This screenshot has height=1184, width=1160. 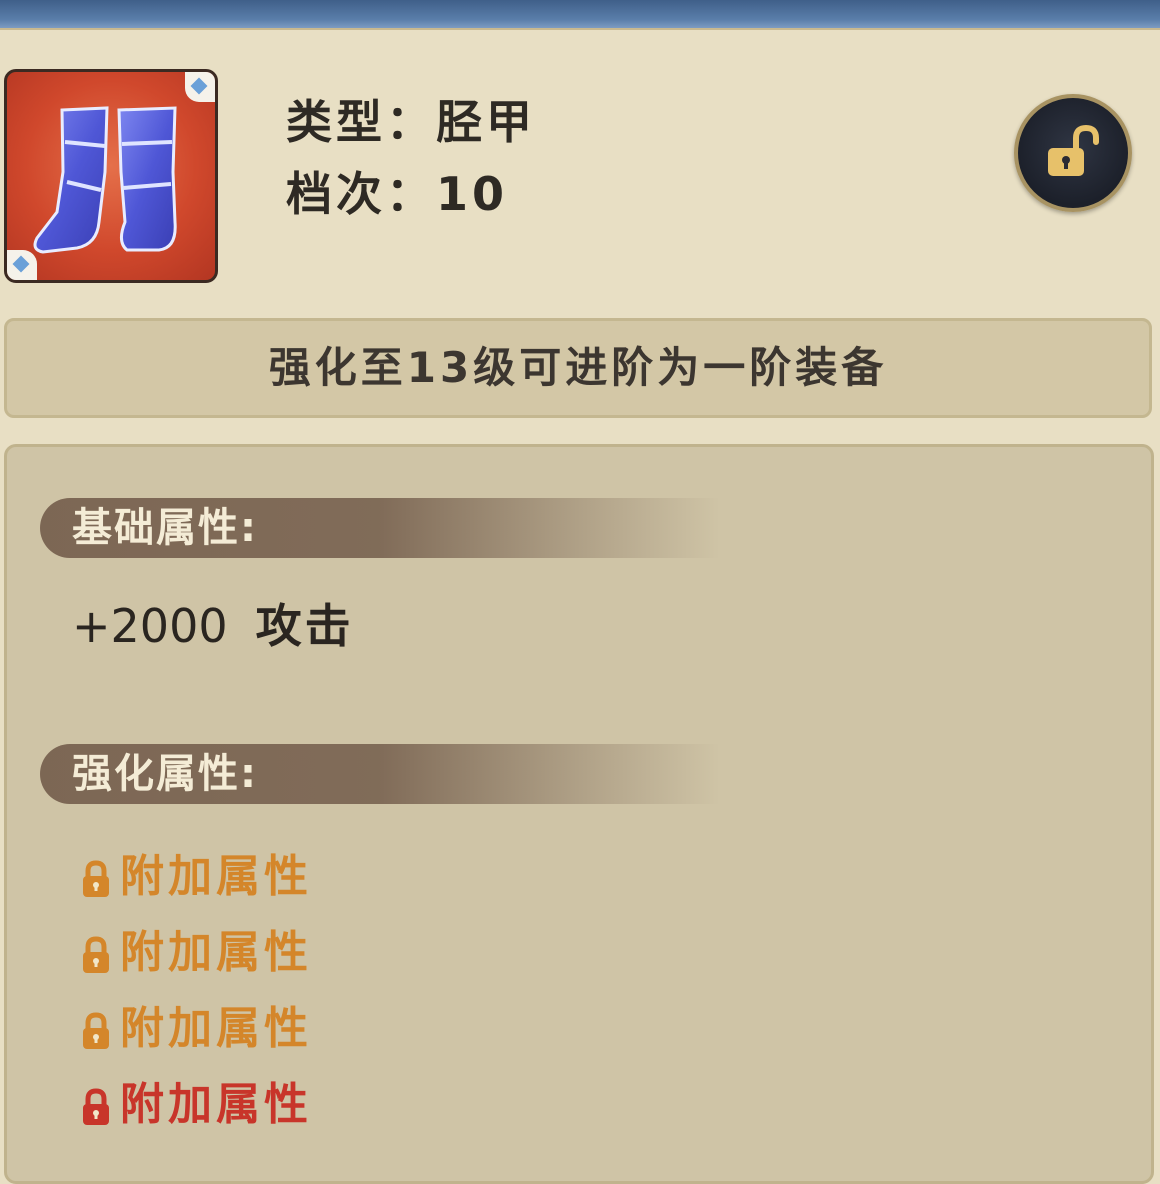 What do you see at coordinates (304, 626) in the screenshot?
I see `stat-name: 攻击` at bounding box center [304, 626].